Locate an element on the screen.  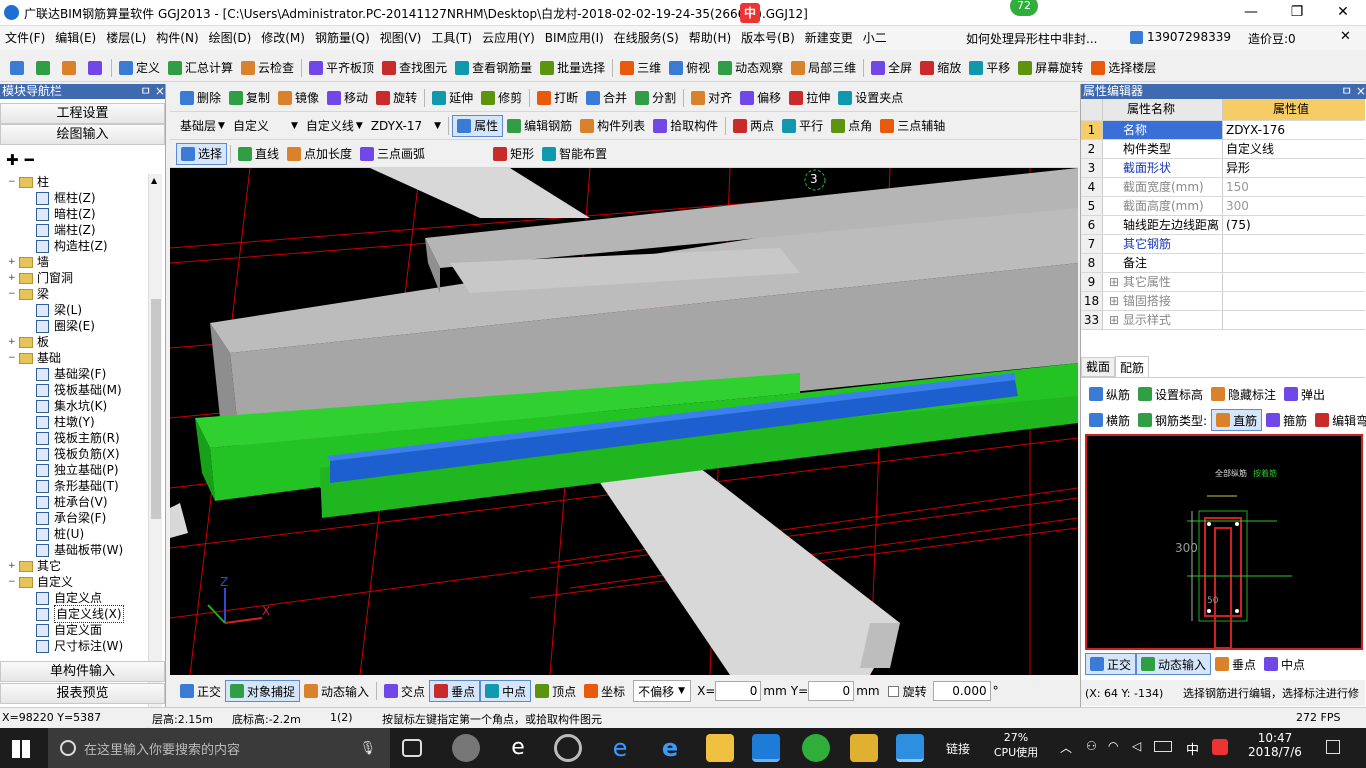
top-view-button: 俯视 is located at coordinates (689, 68).